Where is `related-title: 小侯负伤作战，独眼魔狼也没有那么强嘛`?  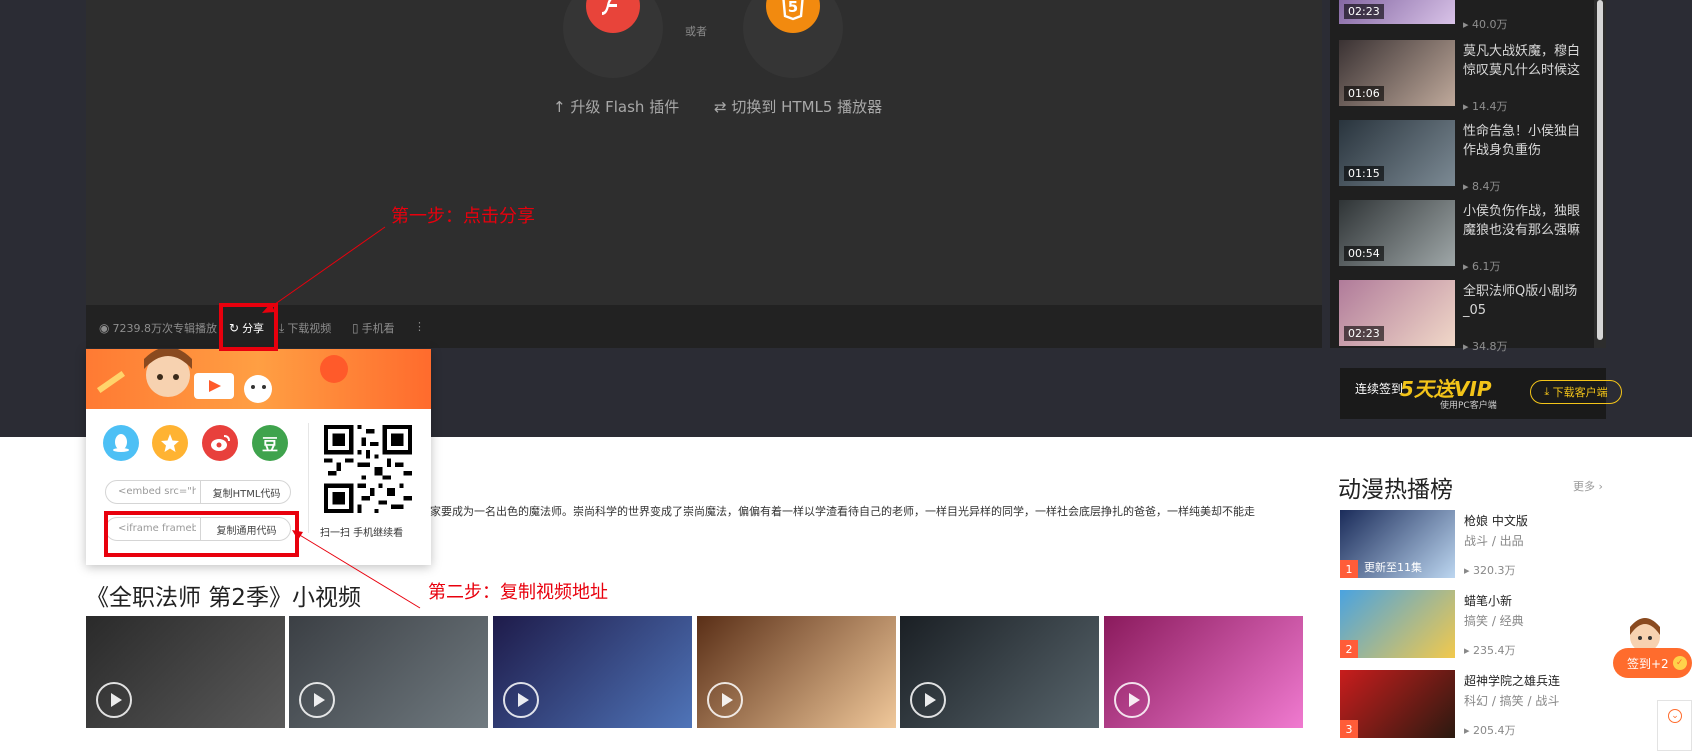
related-title: 小侯负伤作战，独眼魔狼也没有那么强嘛 is located at coordinates (1525, 221).